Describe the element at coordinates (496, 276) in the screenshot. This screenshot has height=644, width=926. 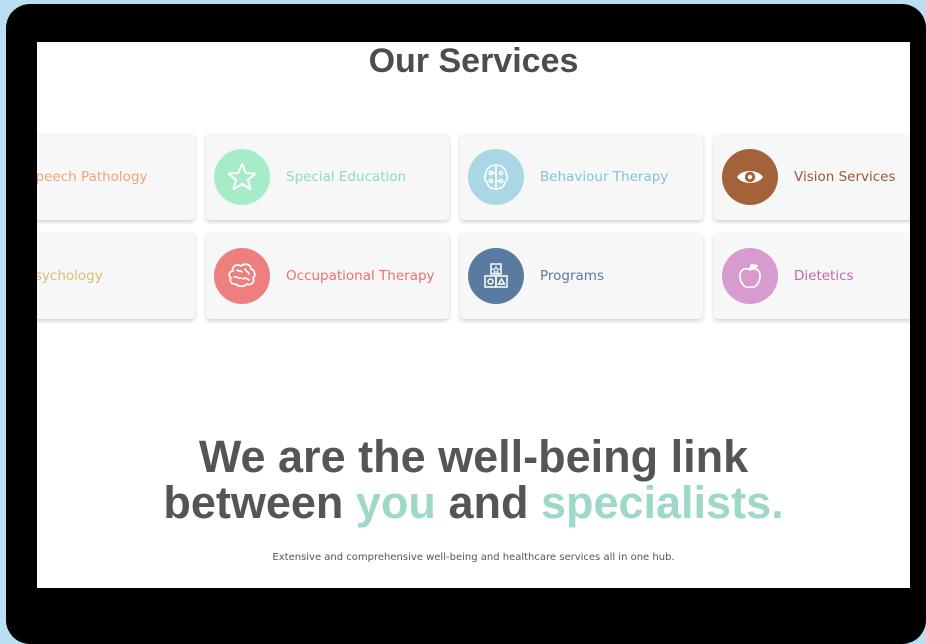
I see `blocks-icon` at that location.